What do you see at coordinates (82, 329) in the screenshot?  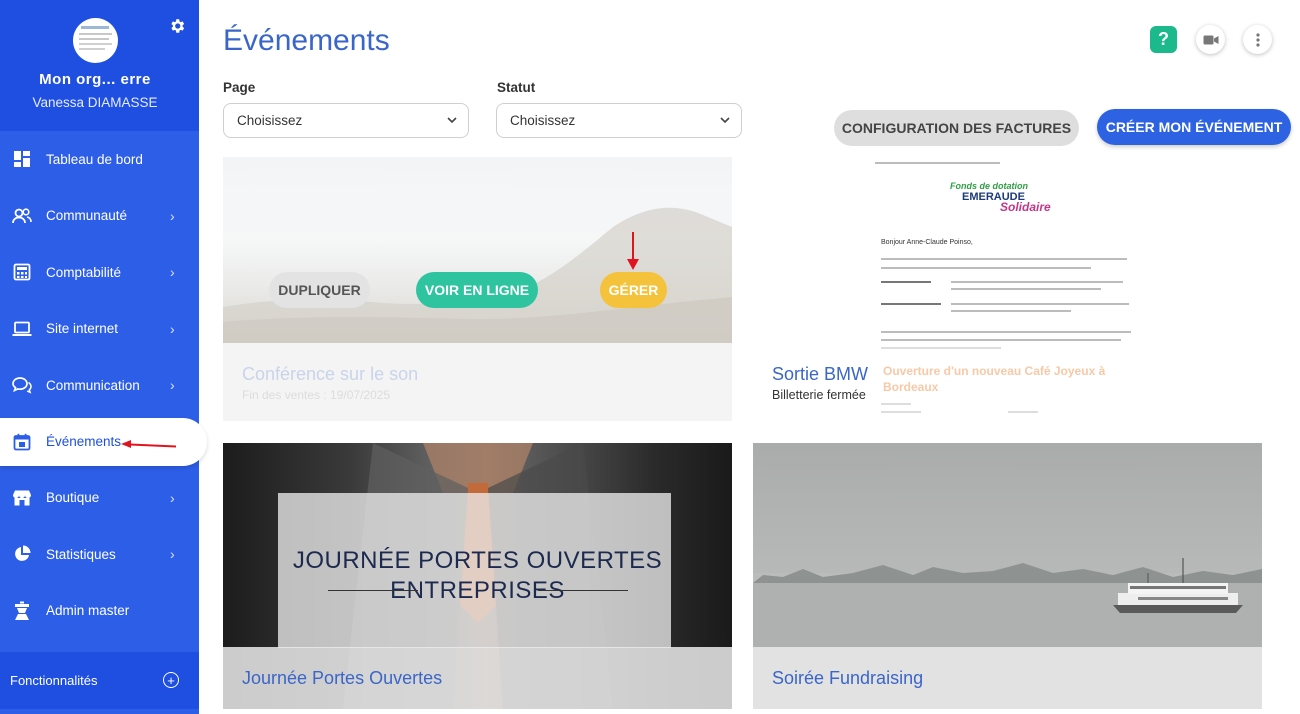 I see `sidebar-item-label: Site internet` at bounding box center [82, 329].